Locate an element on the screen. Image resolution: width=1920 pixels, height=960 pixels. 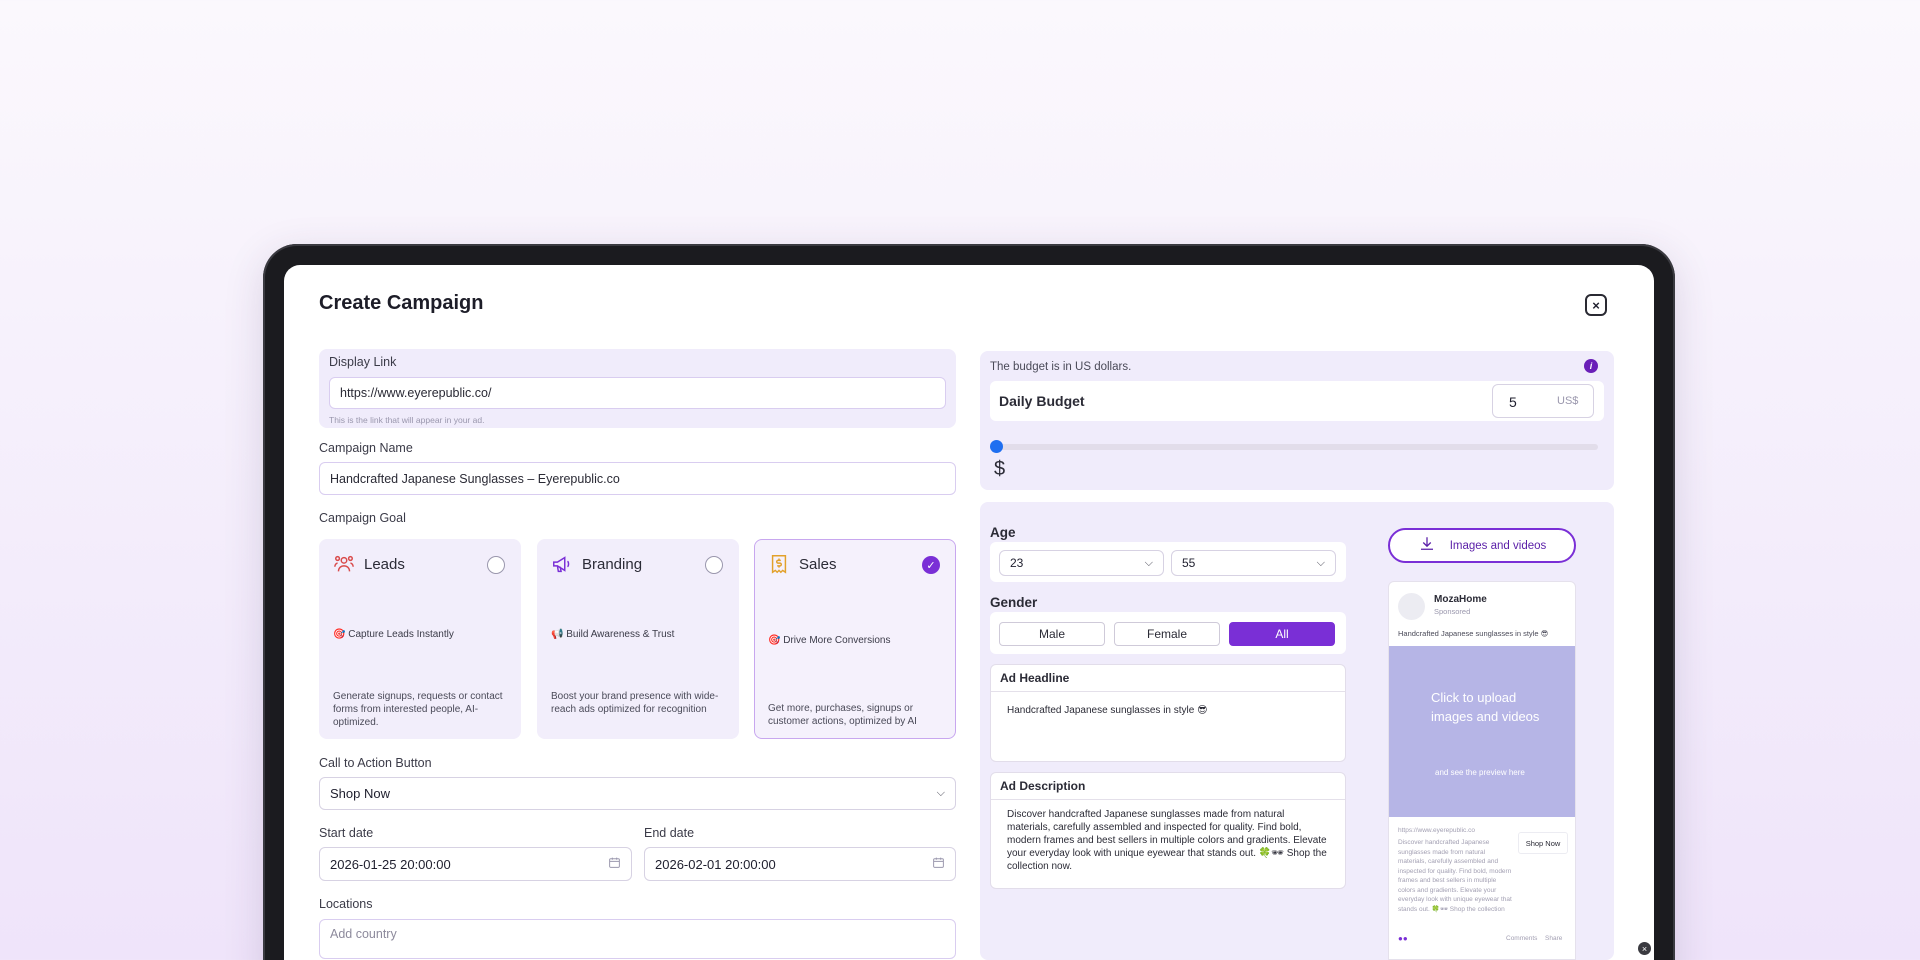
goal-title-leads: Leads is located at coordinates (384, 564).